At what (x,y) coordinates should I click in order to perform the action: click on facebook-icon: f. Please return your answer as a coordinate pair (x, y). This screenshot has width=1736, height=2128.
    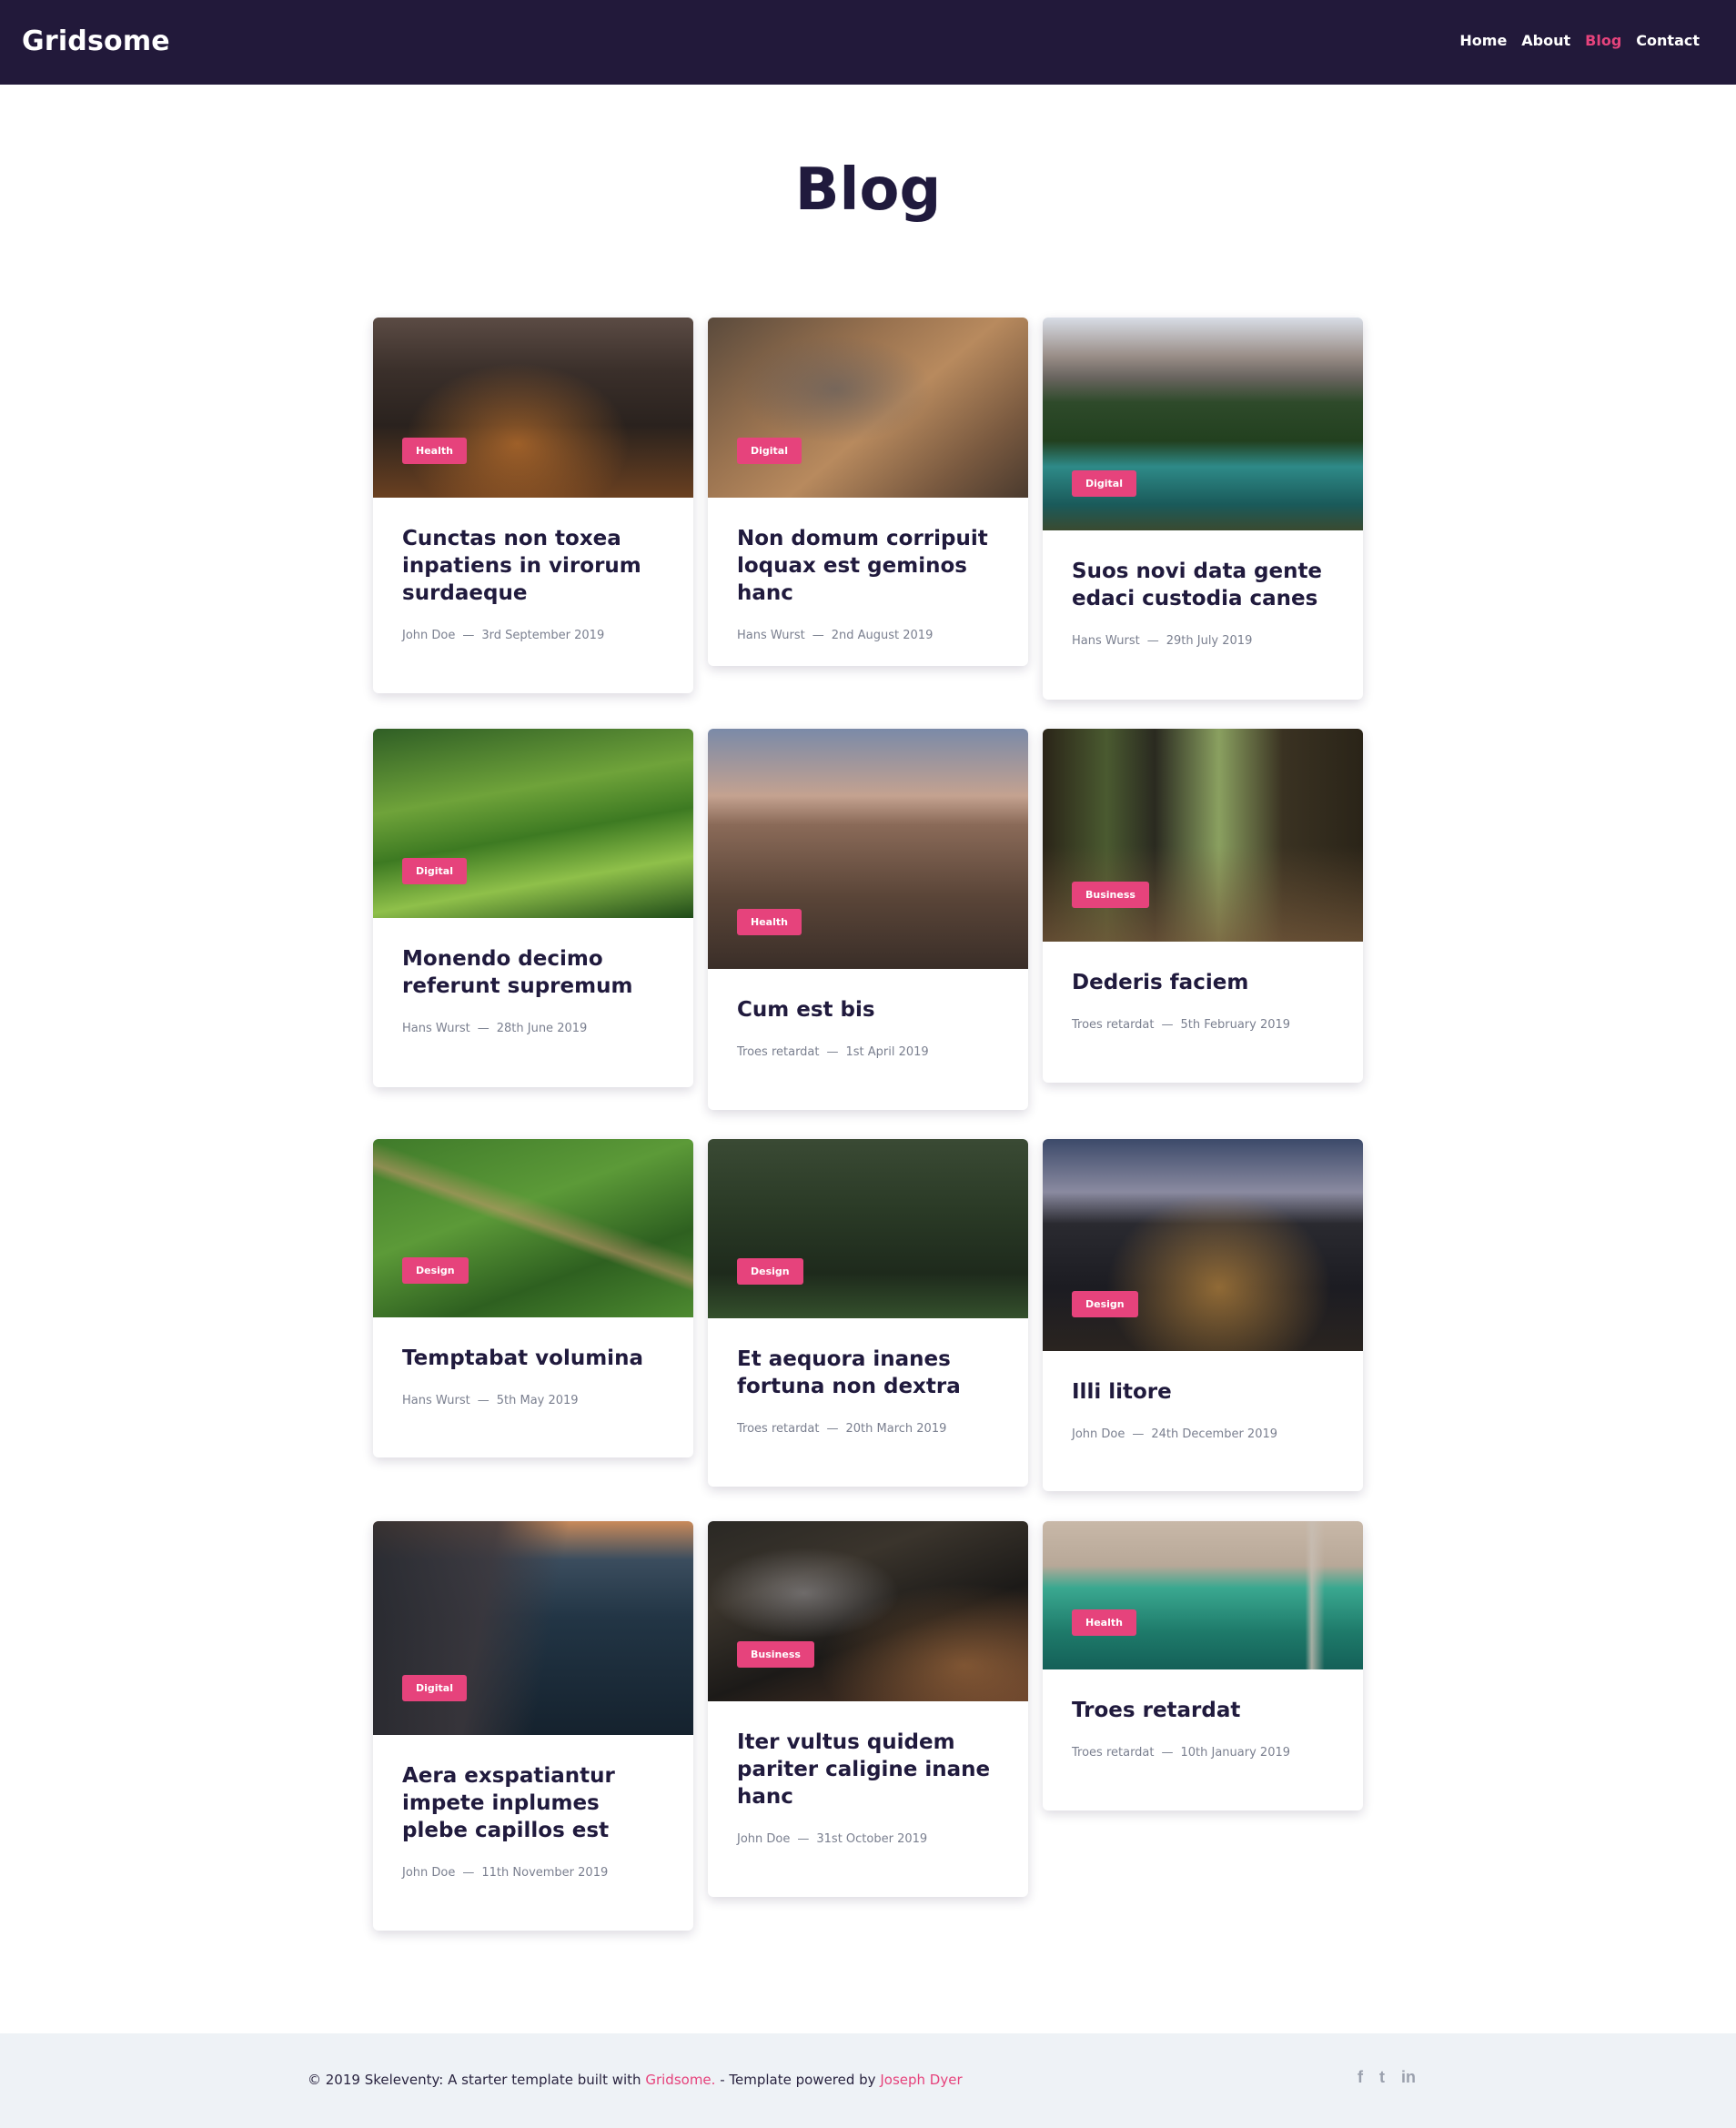
    Looking at the image, I should click on (1360, 2077).